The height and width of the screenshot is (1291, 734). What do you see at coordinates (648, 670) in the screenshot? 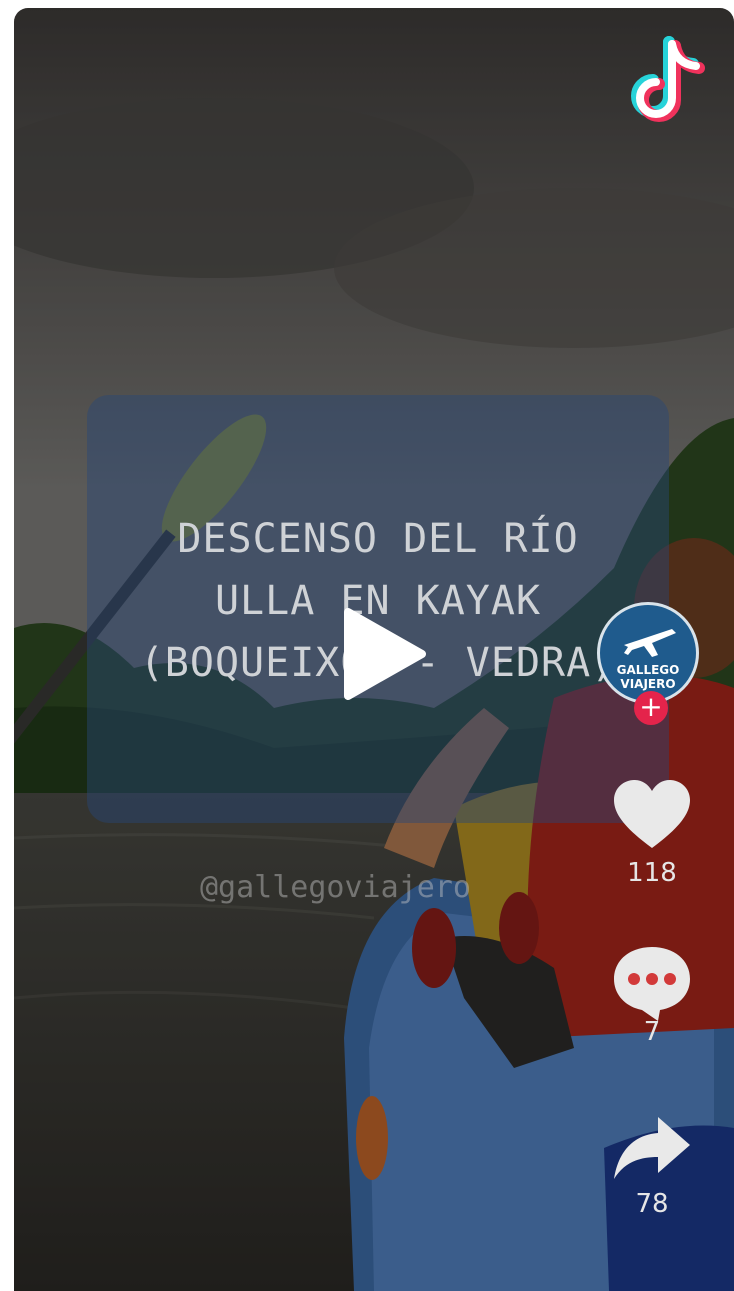
I see `avatar-text-line: GALLEGO` at bounding box center [648, 670].